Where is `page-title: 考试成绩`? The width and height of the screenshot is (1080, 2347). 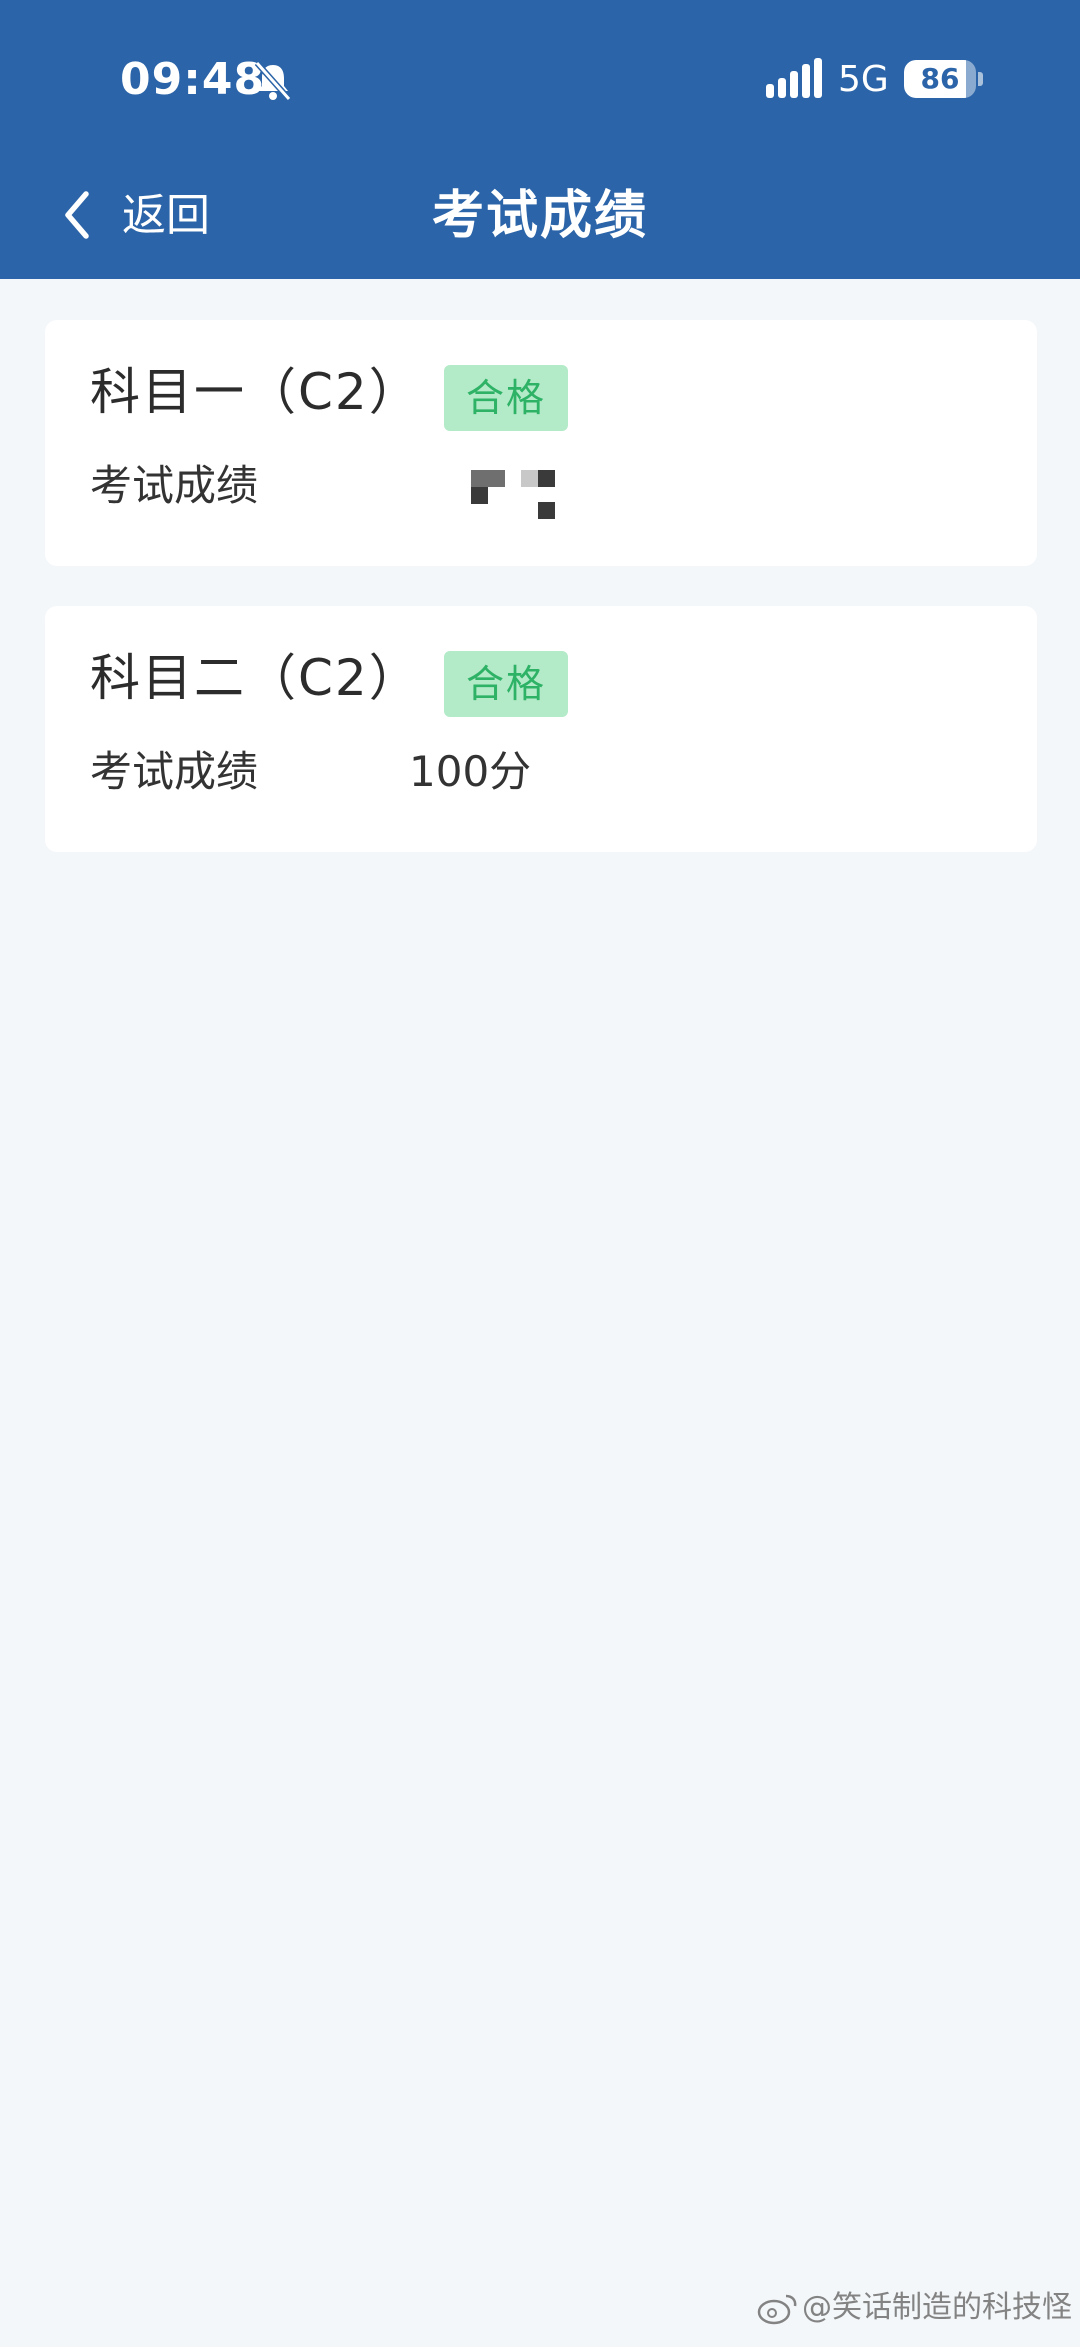 page-title: 考试成绩 is located at coordinates (539, 216).